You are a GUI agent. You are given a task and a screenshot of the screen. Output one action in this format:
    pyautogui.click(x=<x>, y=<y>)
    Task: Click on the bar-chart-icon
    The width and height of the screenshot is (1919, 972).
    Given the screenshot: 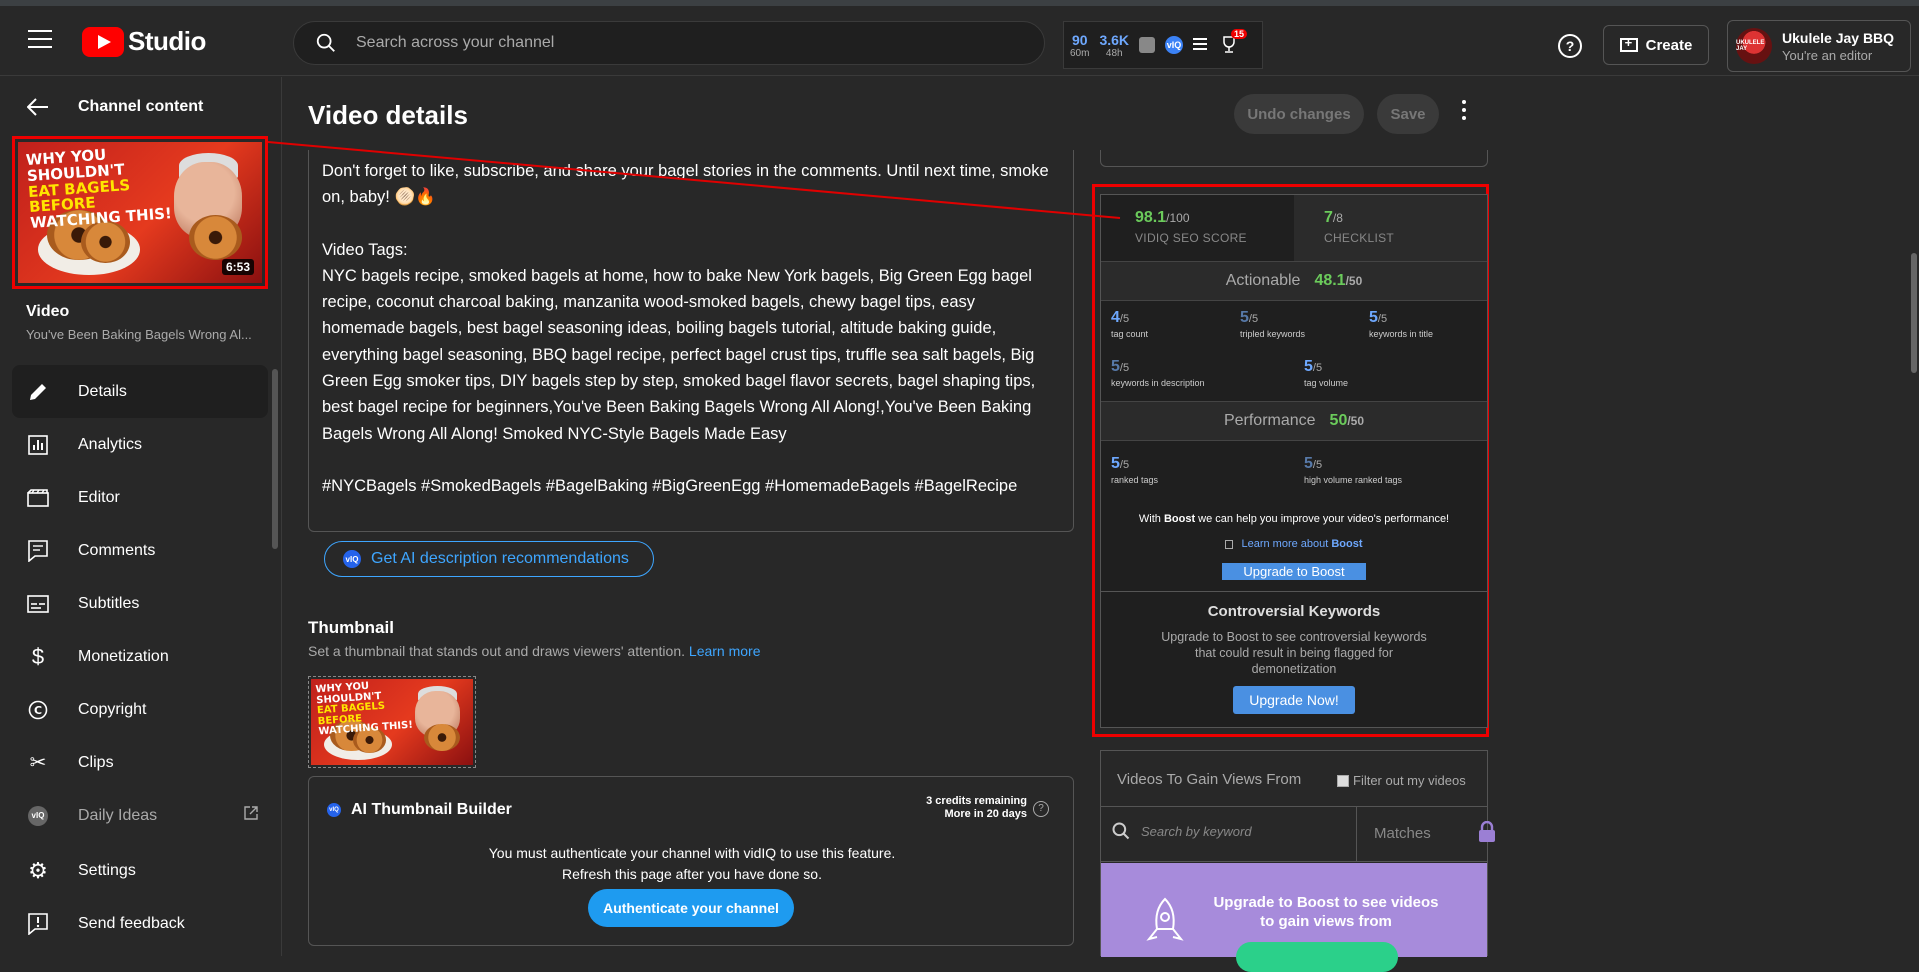 What is the action you would take?
    pyautogui.click(x=1147, y=45)
    